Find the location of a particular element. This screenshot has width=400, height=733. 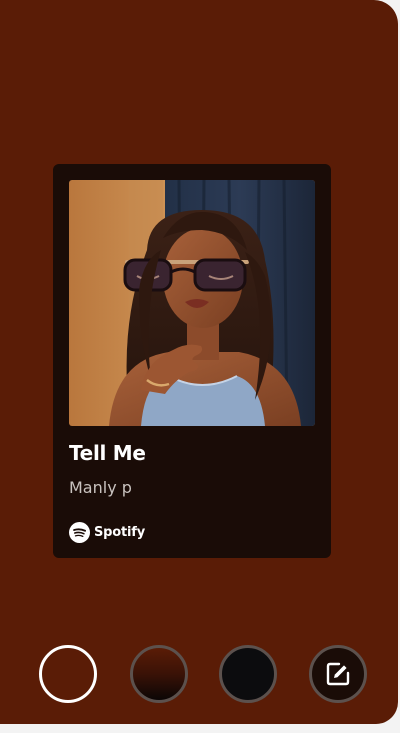

background-option-solid is located at coordinates (68, 674).